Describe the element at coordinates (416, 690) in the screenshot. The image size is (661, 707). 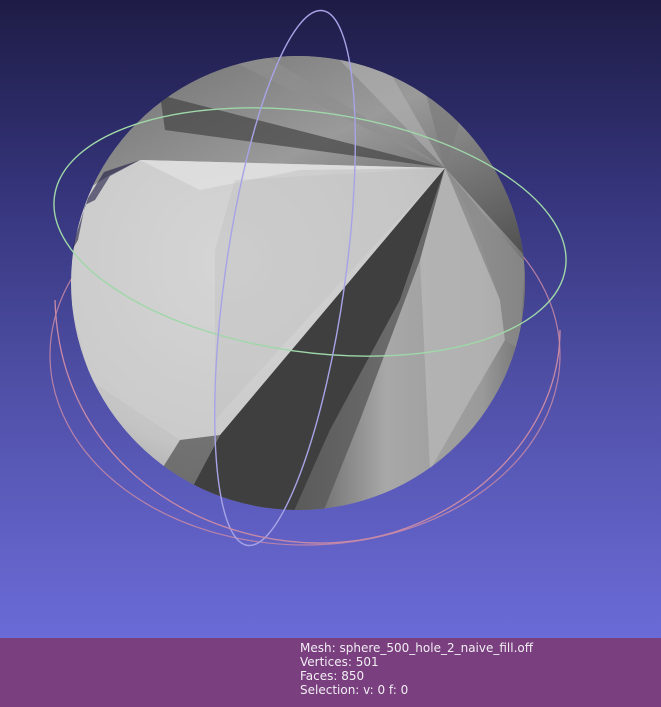
I see `selection-line: Selection: v: 0 f: 0` at that location.